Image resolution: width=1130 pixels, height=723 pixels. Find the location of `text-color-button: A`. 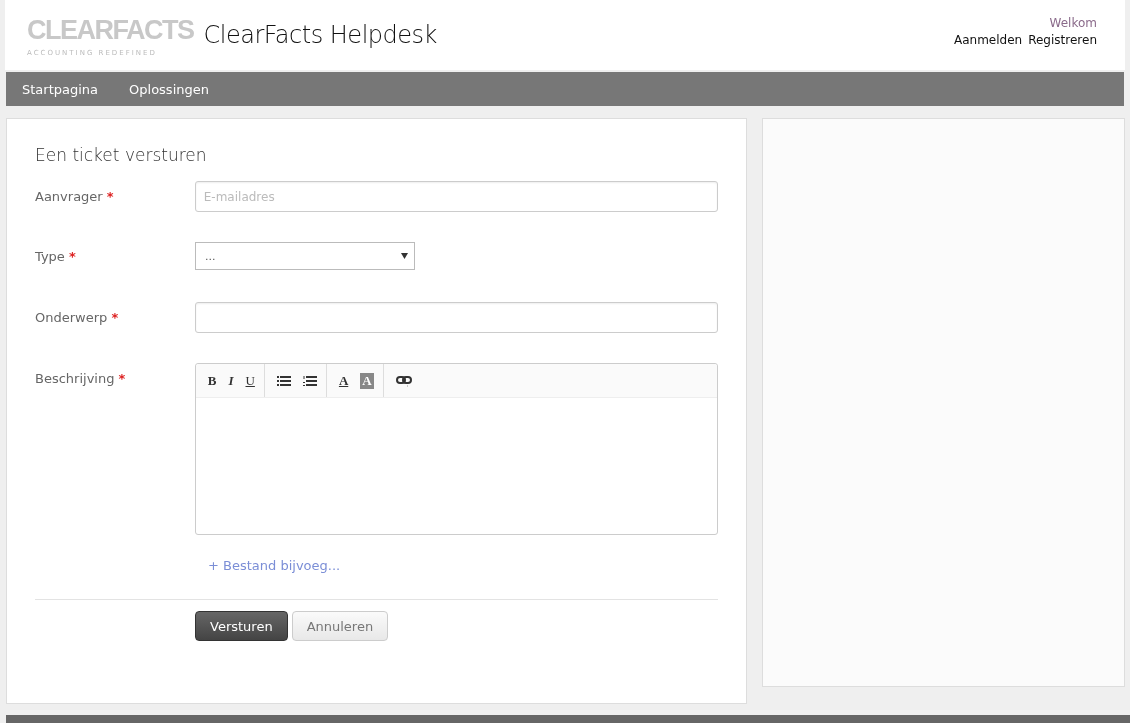

text-color-button: A is located at coordinates (343, 380).